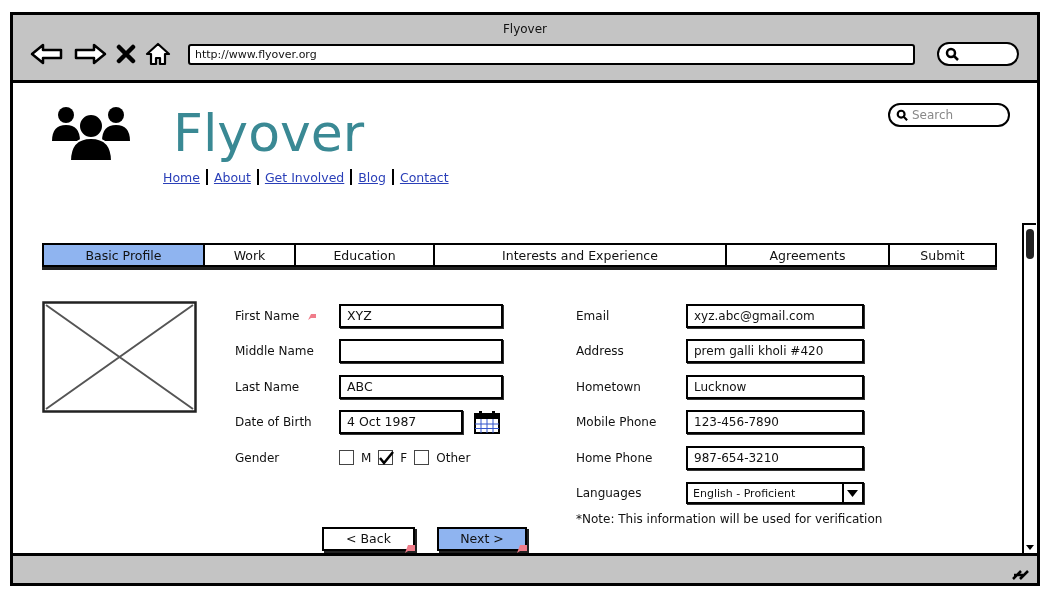 This screenshot has width=1050, height=590. Describe the element at coordinates (609, 493) in the screenshot. I see `field-label: Languages` at that location.